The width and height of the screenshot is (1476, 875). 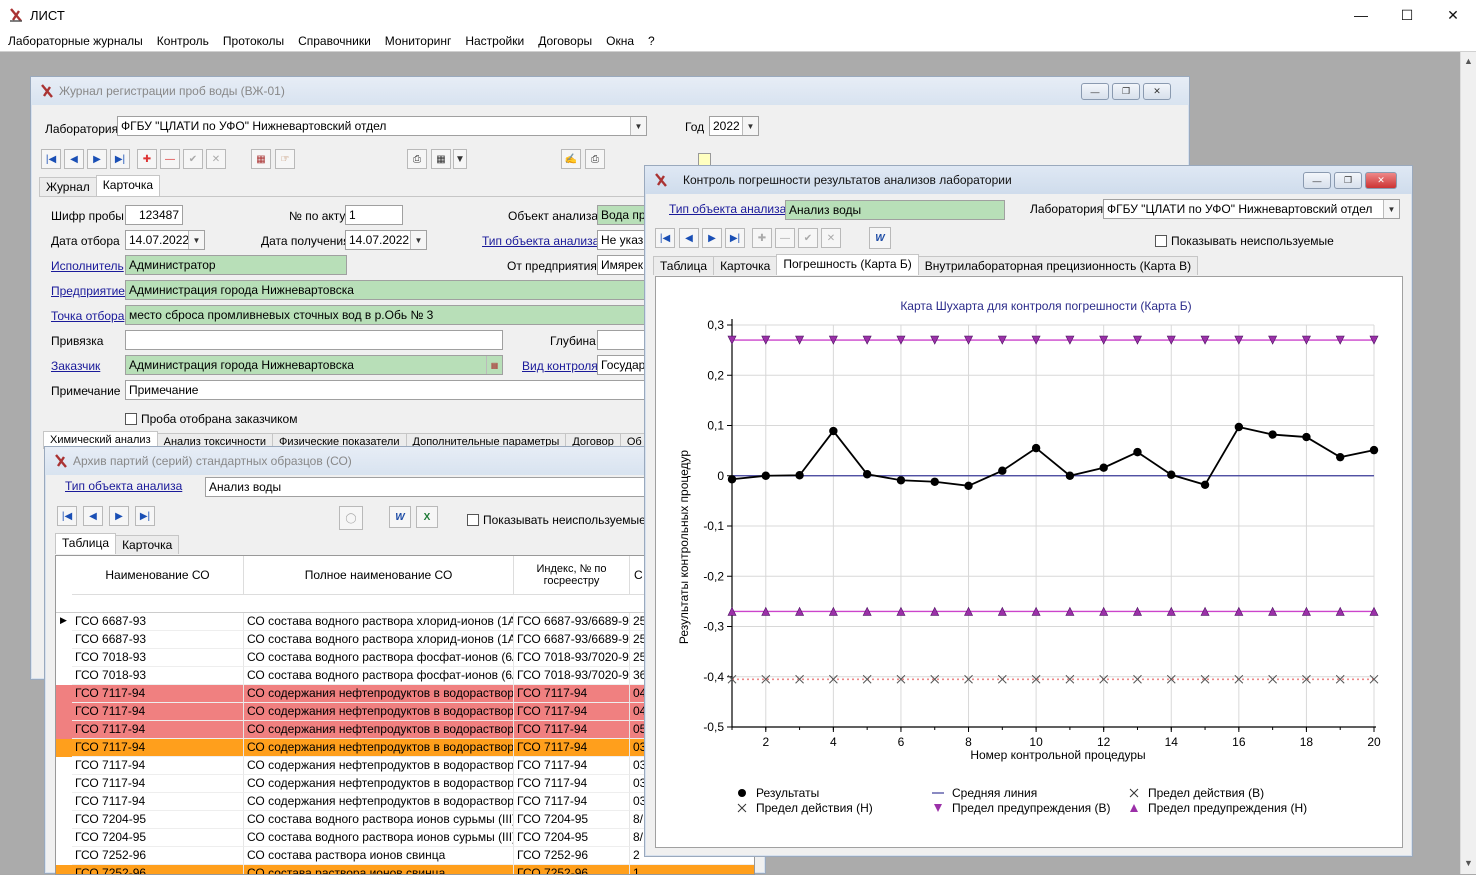 What do you see at coordinates (417, 159) in the screenshot?
I see `print-icon: ⎙` at bounding box center [417, 159].